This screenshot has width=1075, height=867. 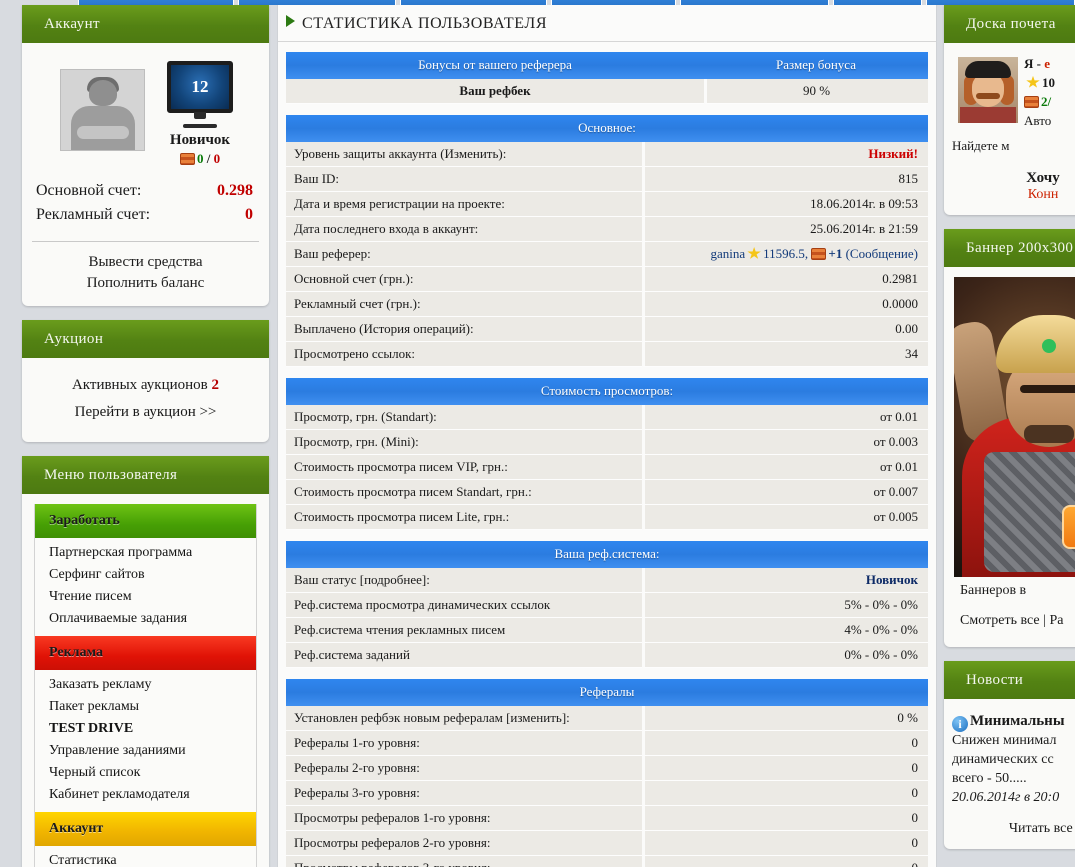 I want to click on deposit-link: Пополнить баланс, so click(x=145, y=283).